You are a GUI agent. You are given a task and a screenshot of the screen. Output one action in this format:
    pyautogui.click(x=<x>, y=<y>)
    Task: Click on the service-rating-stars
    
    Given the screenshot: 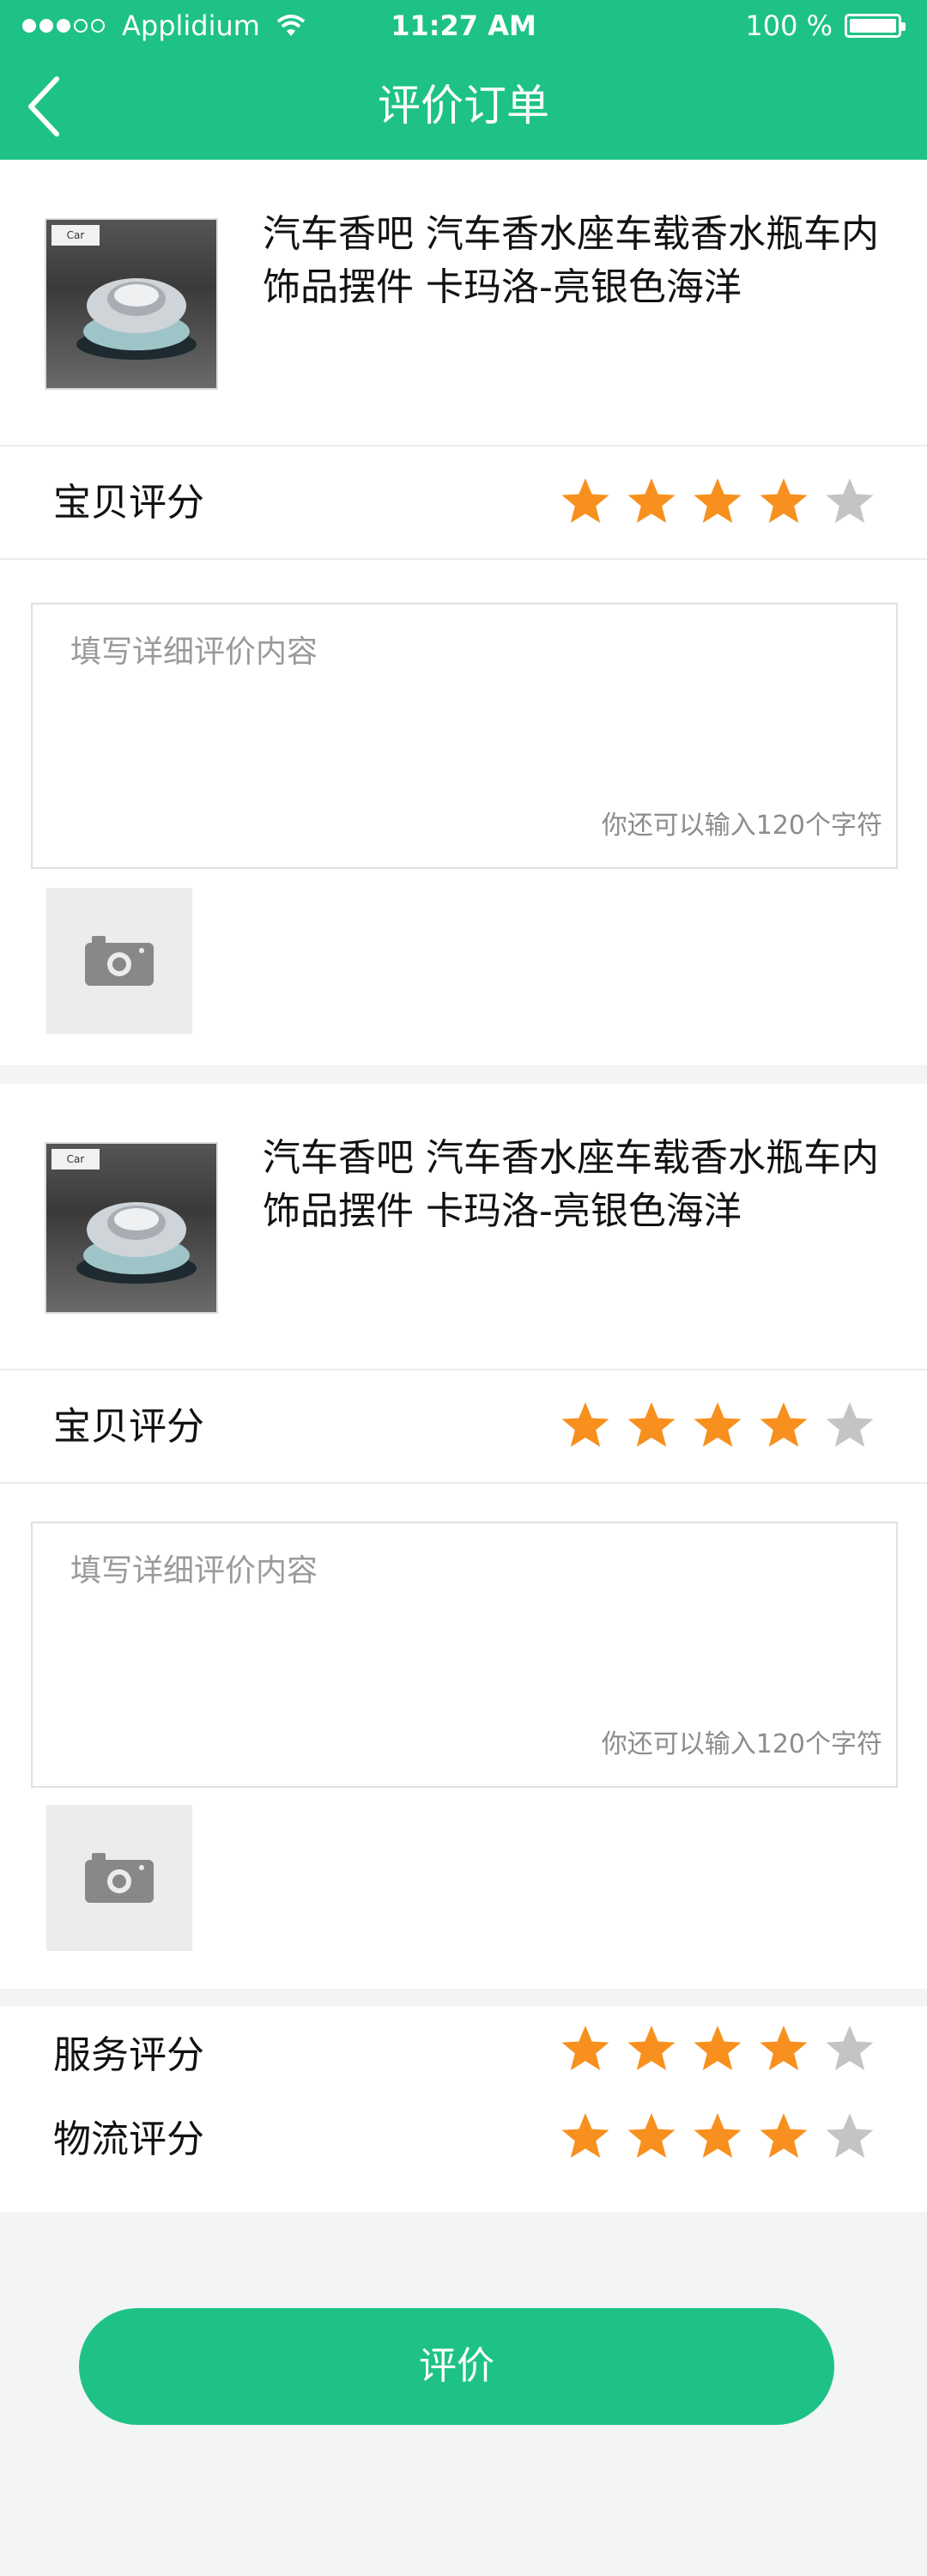 What is the action you would take?
    pyautogui.click(x=710, y=2049)
    